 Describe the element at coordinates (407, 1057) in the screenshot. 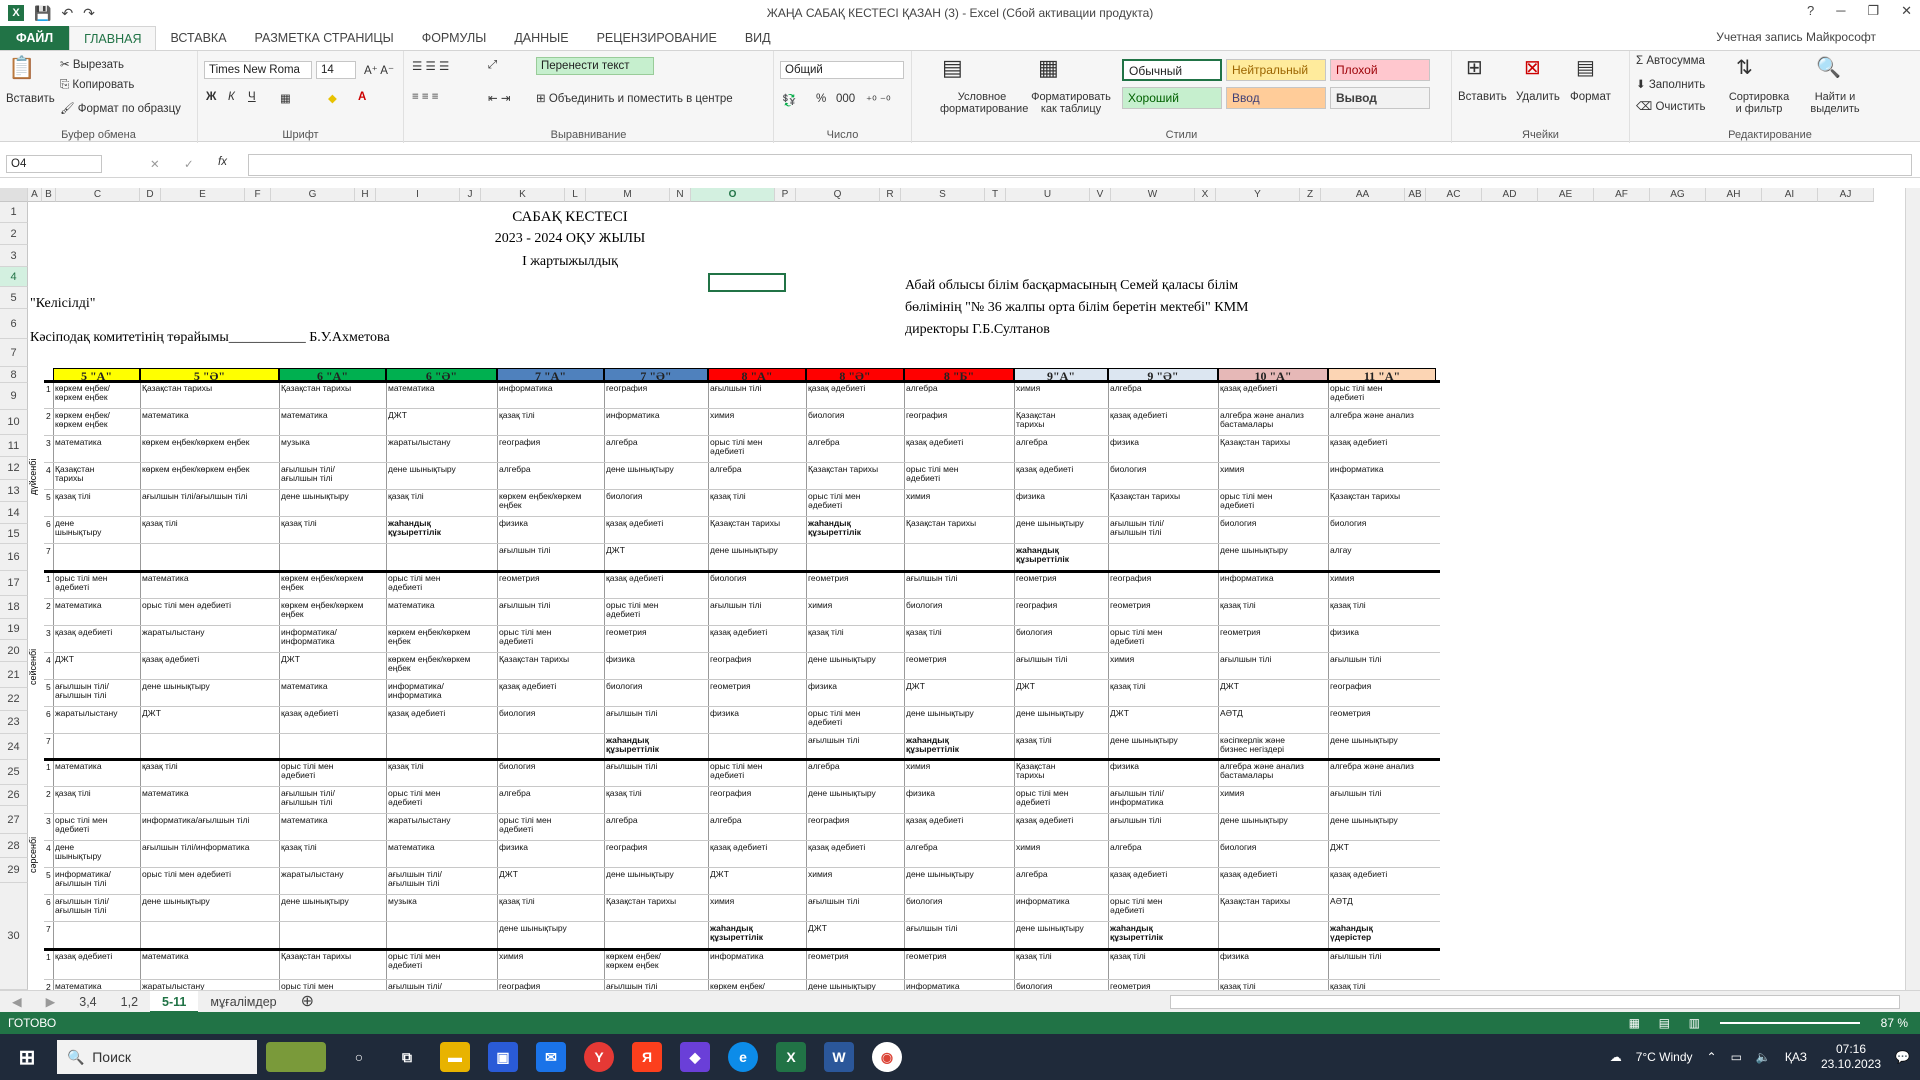

I see `task-view-icon: ⧉` at that location.